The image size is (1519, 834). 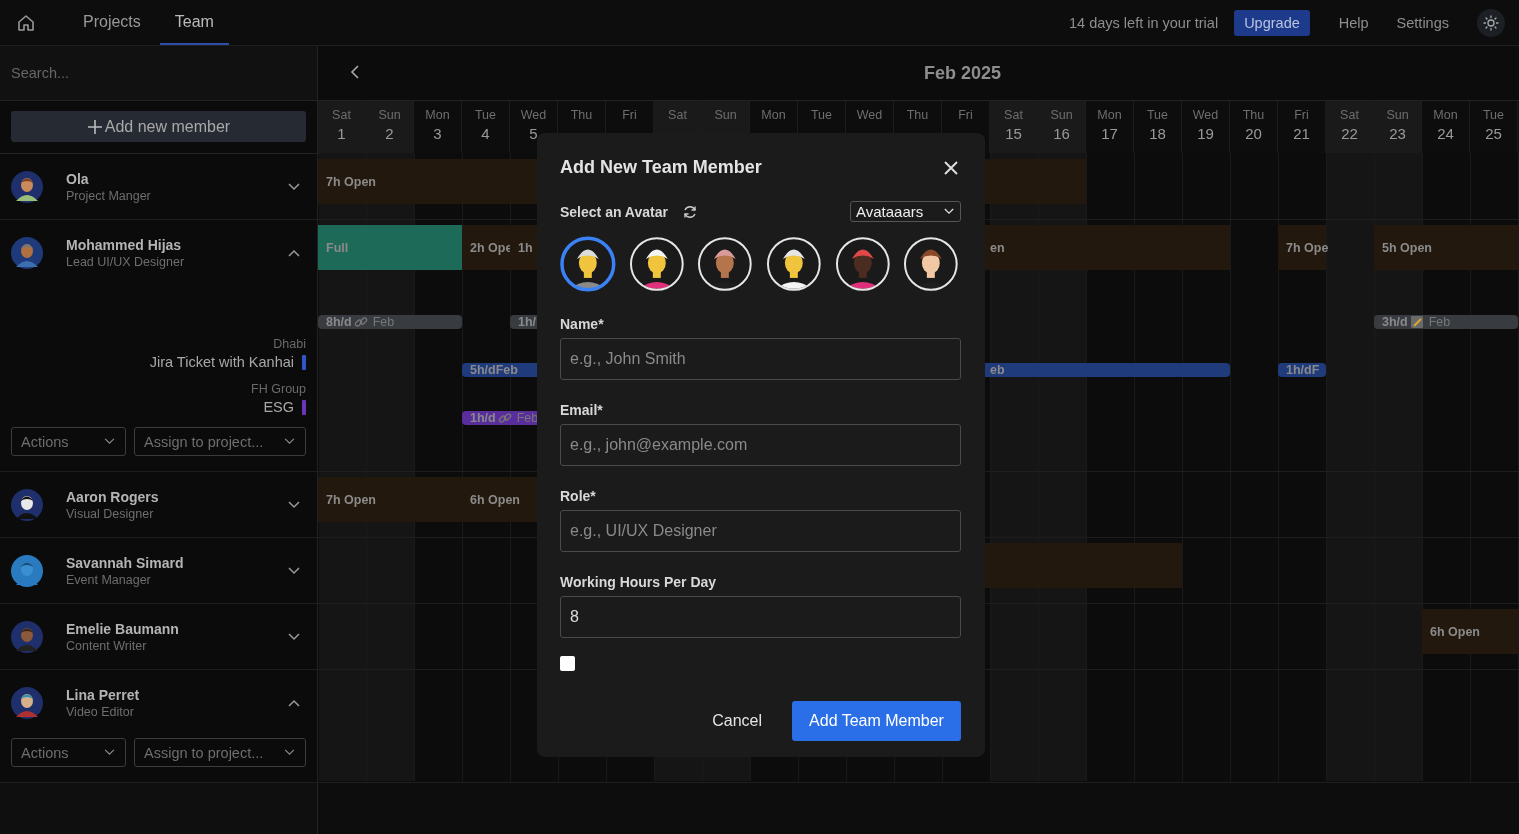 What do you see at coordinates (1407, 247) in the screenshot?
I see `bar-label: 5h Open` at bounding box center [1407, 247].